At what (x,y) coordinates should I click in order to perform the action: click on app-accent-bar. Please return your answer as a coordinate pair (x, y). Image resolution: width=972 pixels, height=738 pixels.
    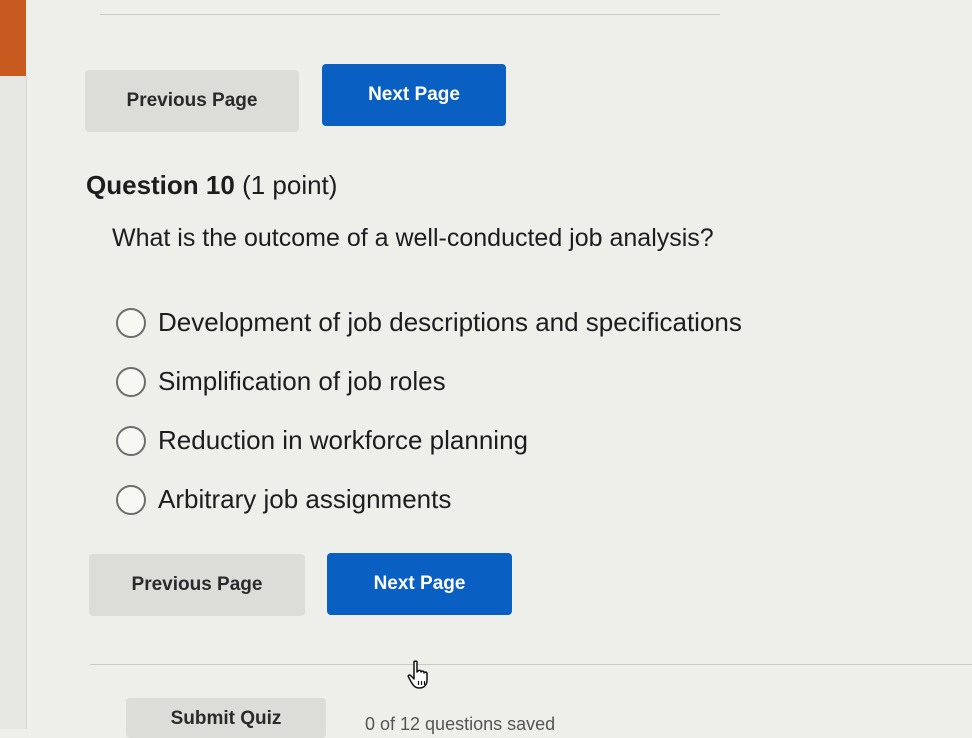
    Looking at the image, I should click on (13, 38).